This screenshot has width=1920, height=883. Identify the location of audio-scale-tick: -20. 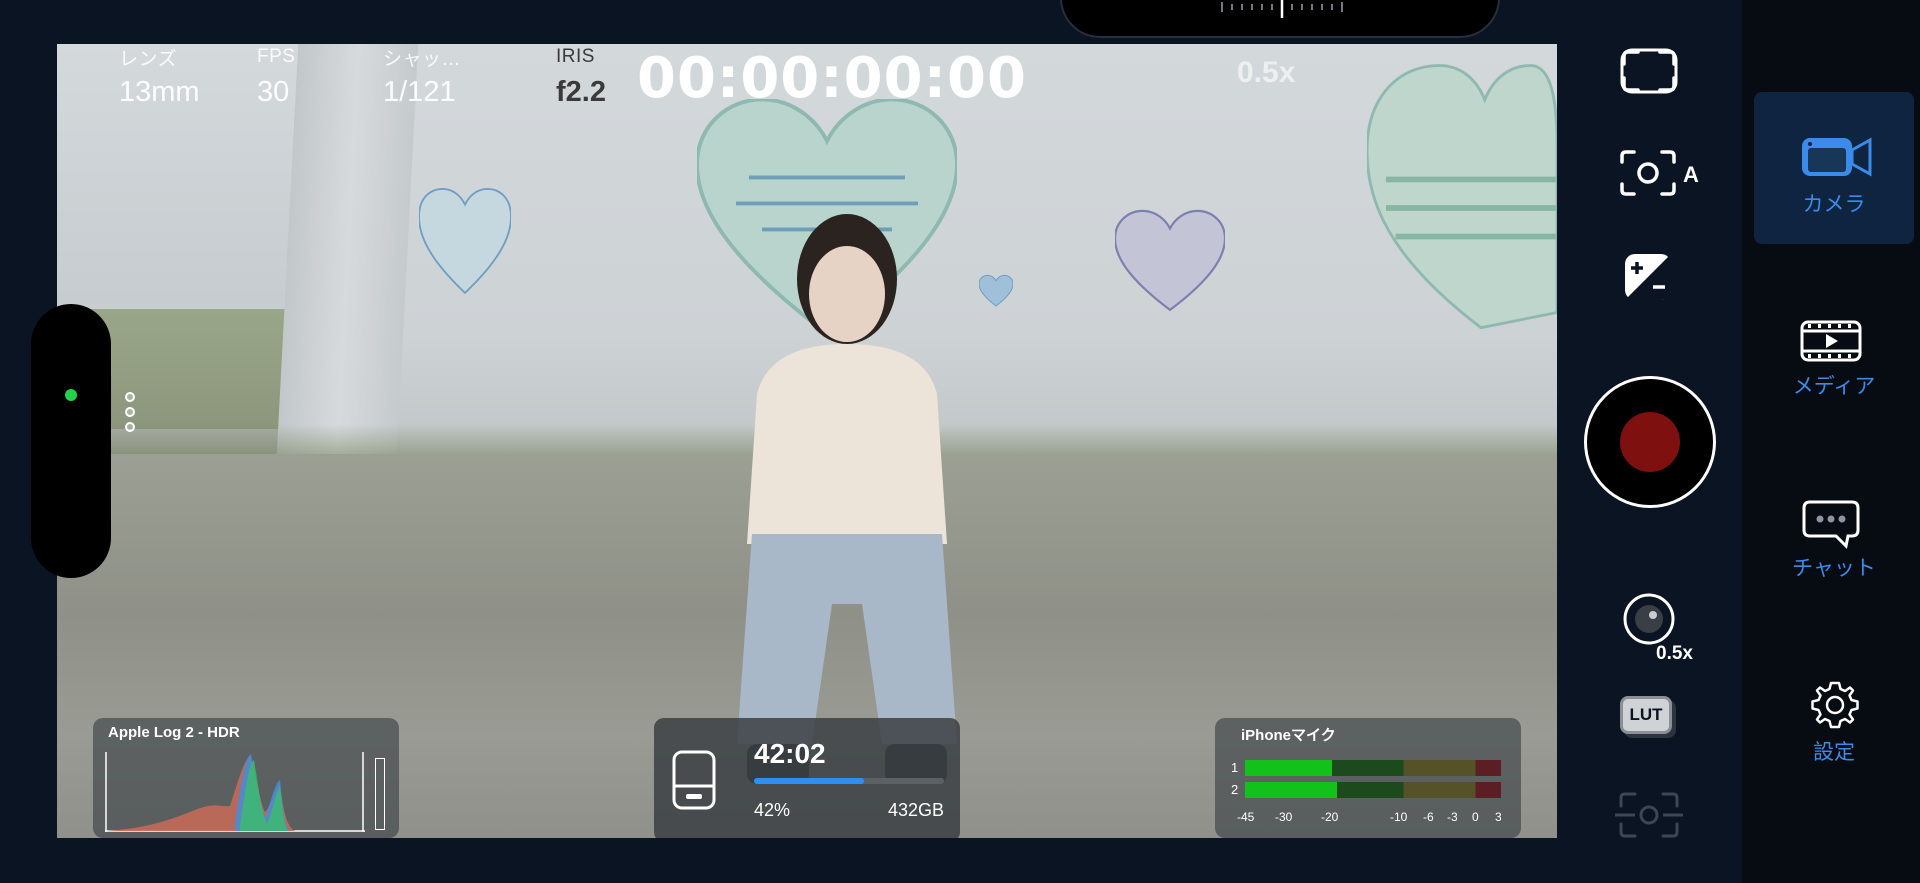
(1330, 817).